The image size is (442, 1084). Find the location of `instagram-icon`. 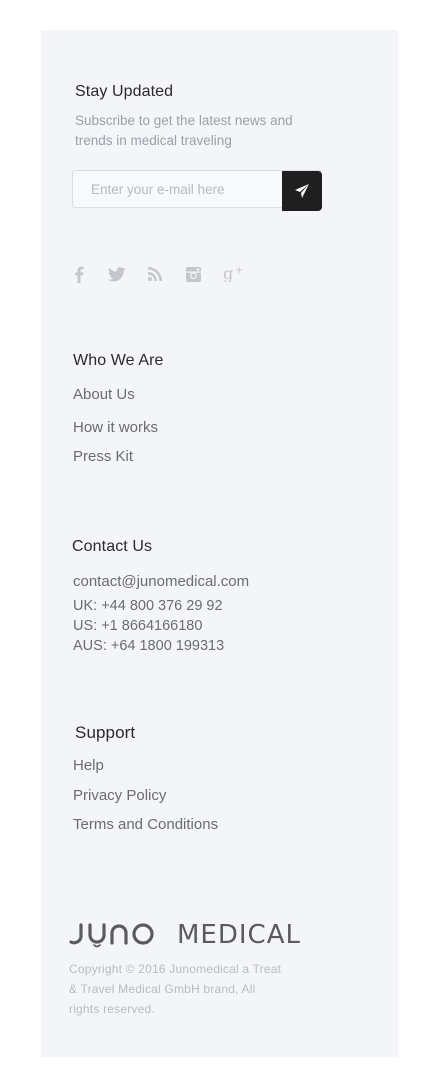

instagram-icon is located at coordinates (193, 274).